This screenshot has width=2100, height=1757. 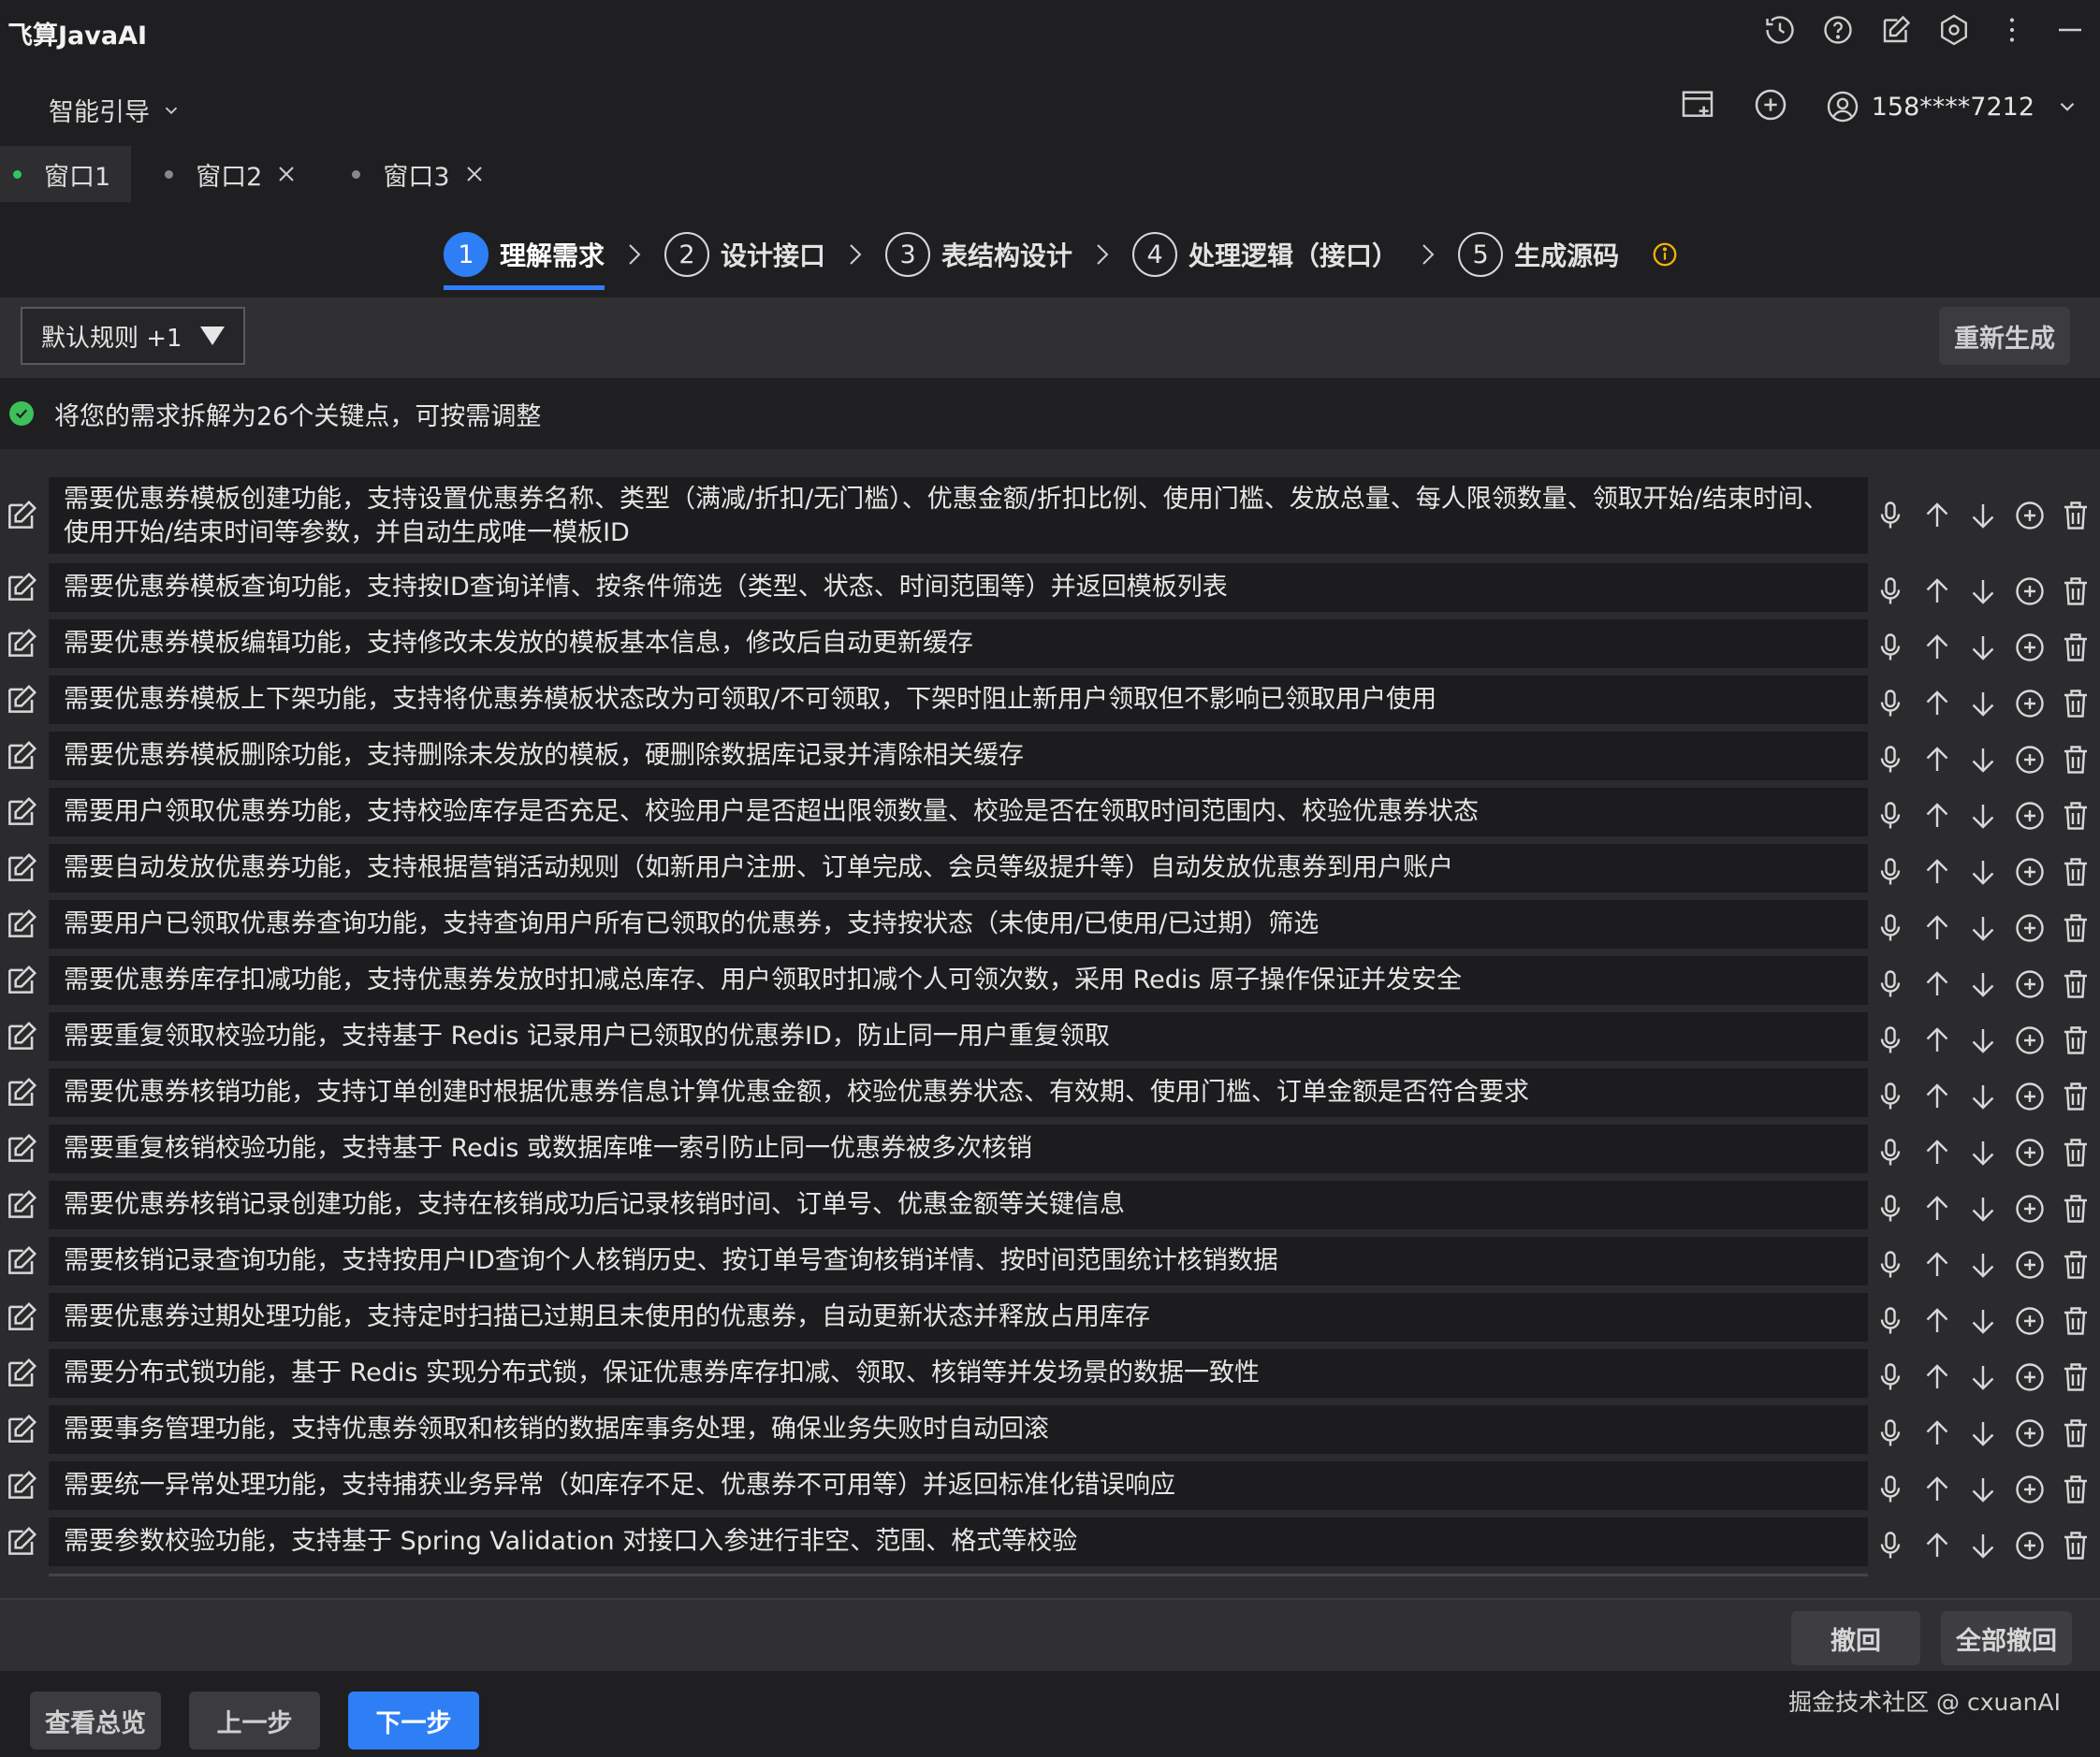 I want to click on requirement-text: 需要优惠券模板删除功能，支持删除未发放的模板，硬删除数据库记录并清除相关缓存, so click(x=958, y=756).